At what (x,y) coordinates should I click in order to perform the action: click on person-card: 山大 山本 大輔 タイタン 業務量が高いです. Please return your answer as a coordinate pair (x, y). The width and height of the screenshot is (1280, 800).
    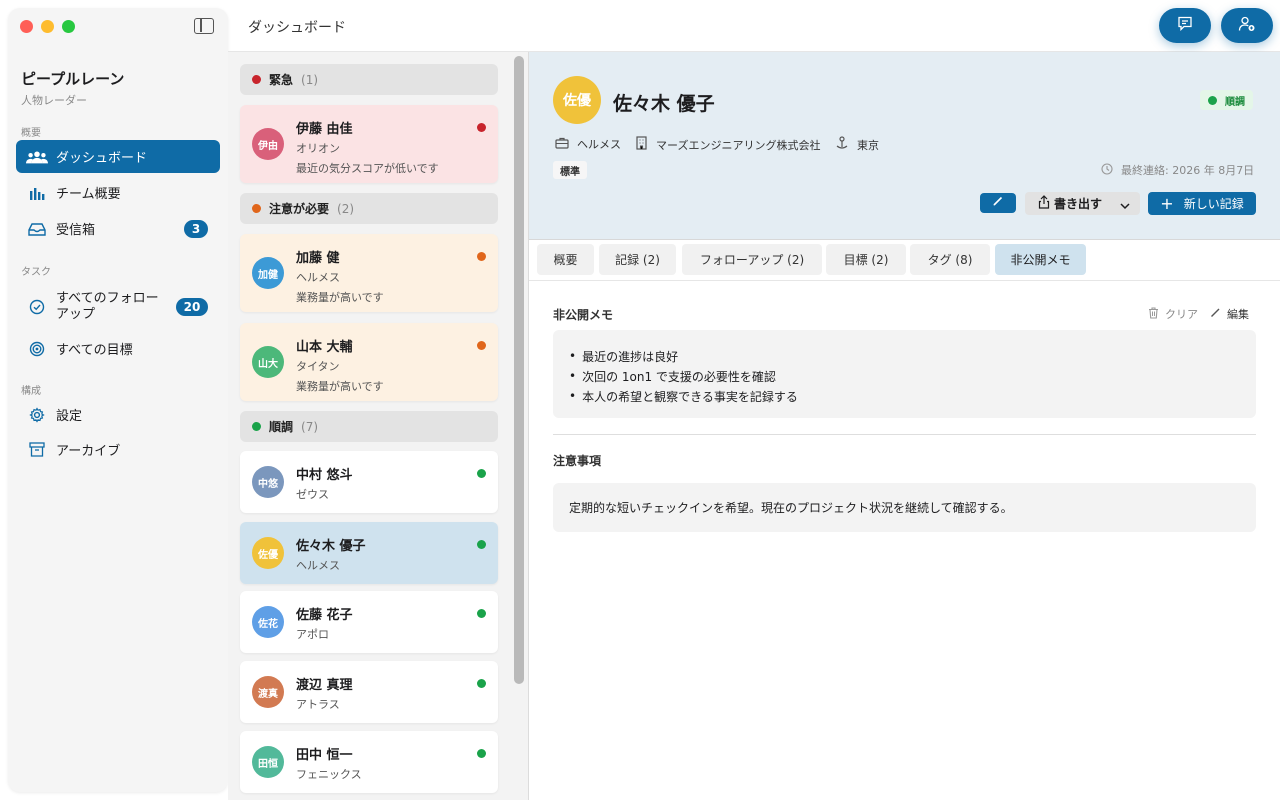
    Looking at the image, I should click on (369, 362).